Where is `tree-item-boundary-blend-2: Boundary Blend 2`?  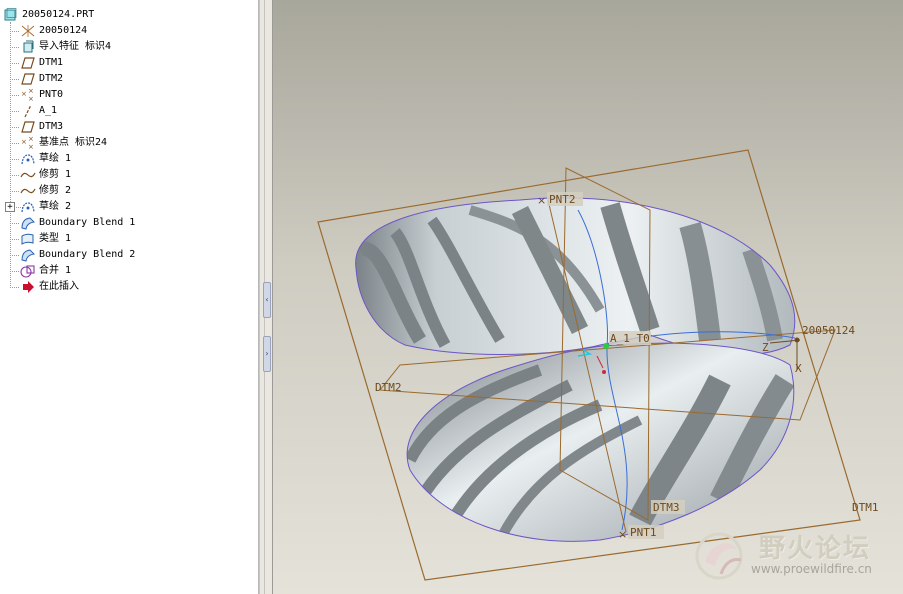
tree-item-boundary-blend-2: Boundary Blend 2 is located at coordinates (77, 255).